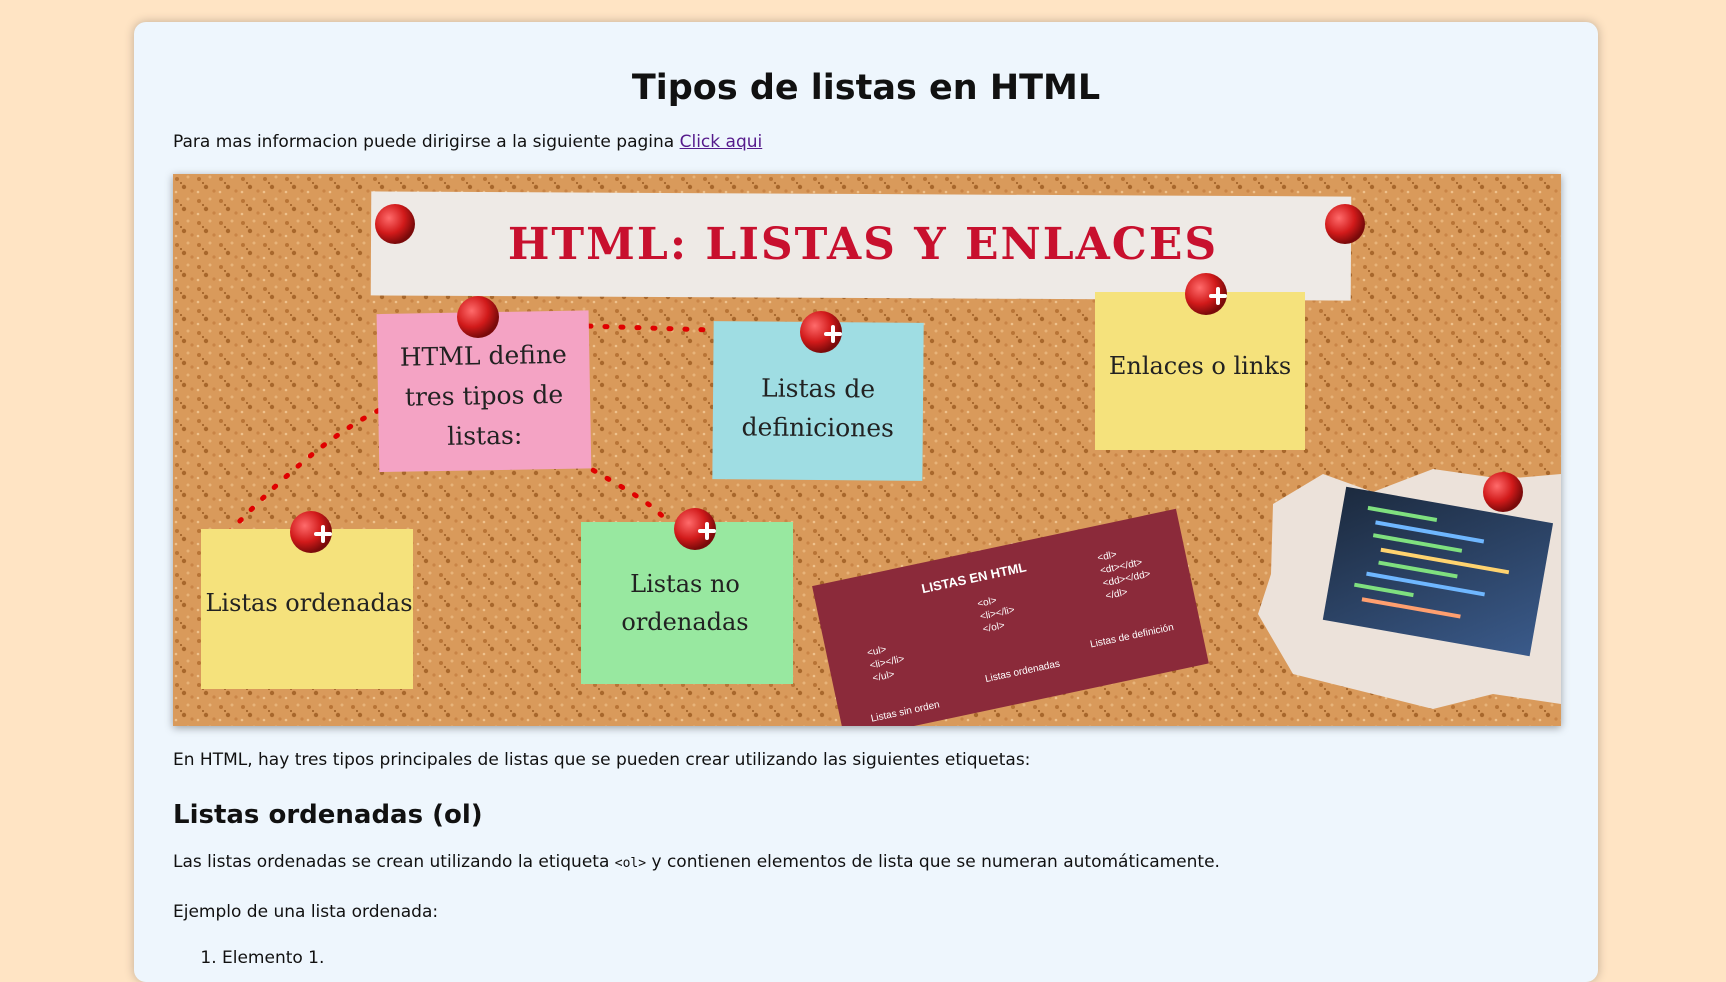 This screenshot has width=1726, height=982. What do you see at coordinates (817, 427) in the screenshot?
I see `note-blue-line-2: definiciones` at bounding box center [817, 427].